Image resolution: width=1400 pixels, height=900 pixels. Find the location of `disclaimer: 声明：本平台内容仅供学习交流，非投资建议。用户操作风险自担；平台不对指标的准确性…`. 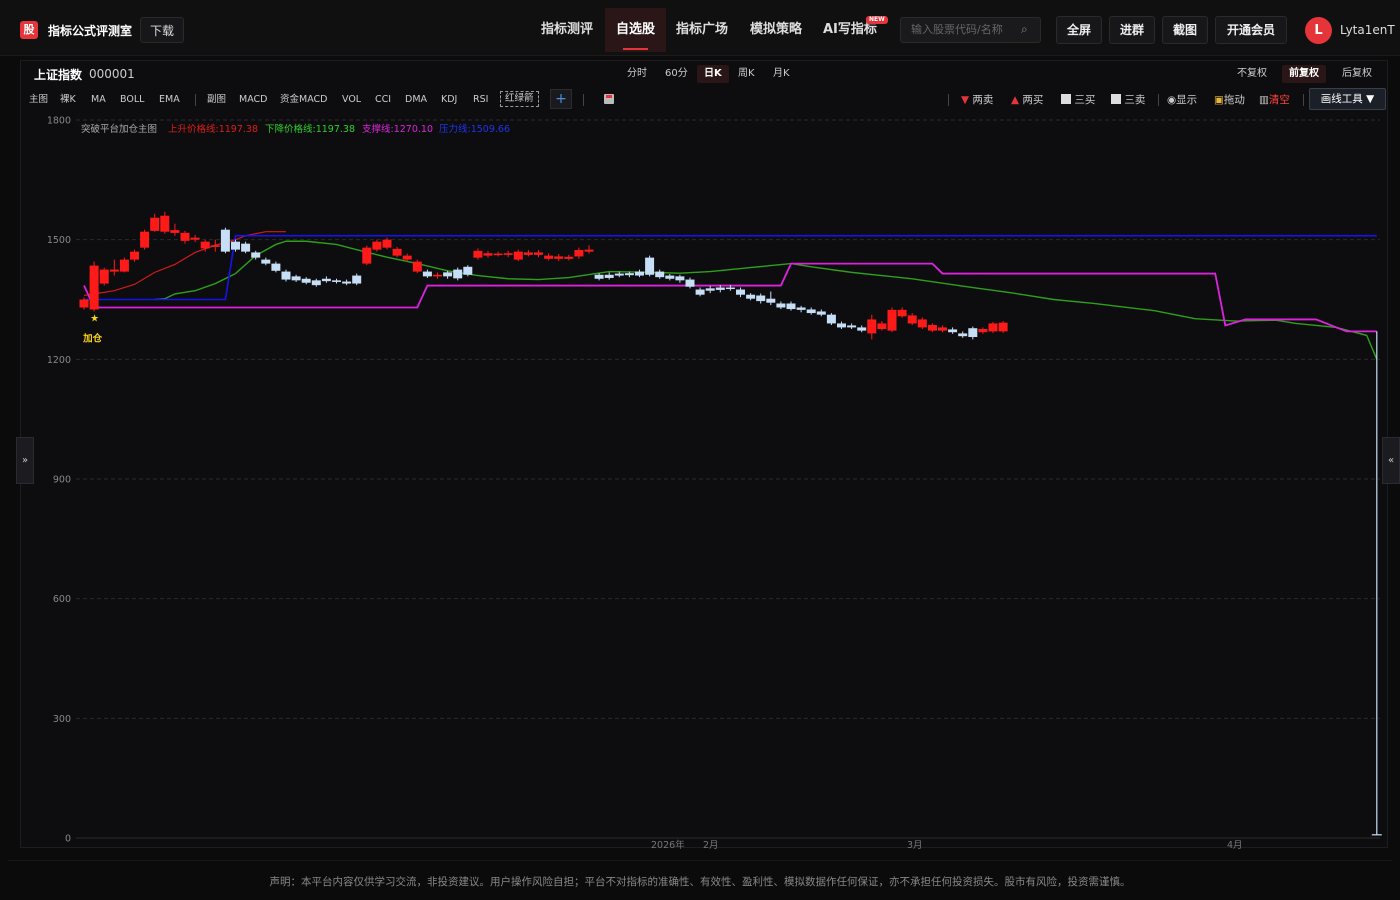

disclaimer: 声明：本平台内容仅供学习交流，非投资建议。用户操作风险自担；平台不对指标的准确性… is located at coordinates (700, 882).